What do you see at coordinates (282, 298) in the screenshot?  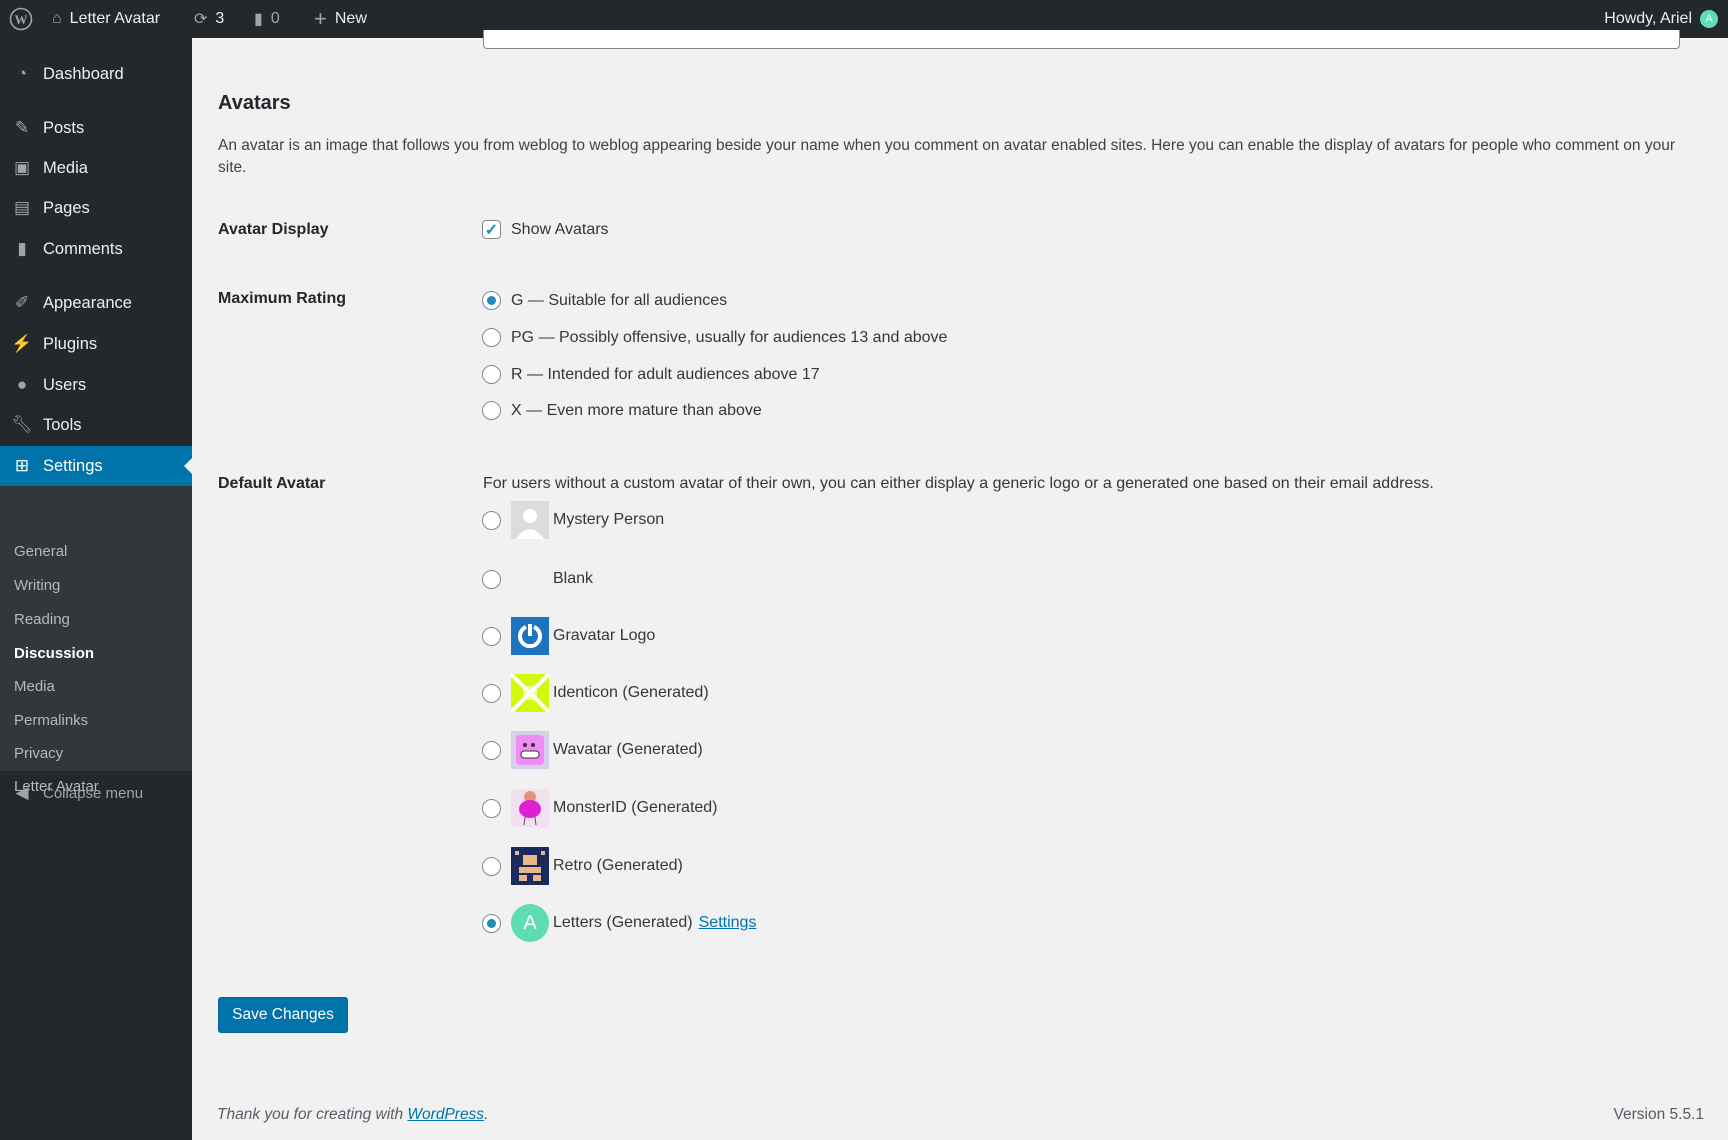 I see `maximum-rating-label: Maximum Rating` at bounding box center [282, 298].